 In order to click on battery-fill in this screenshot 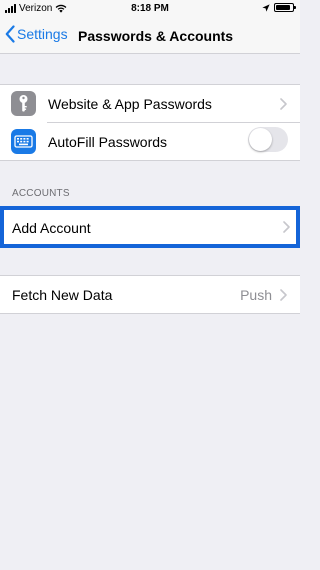, I will do `click(283, 7)`.